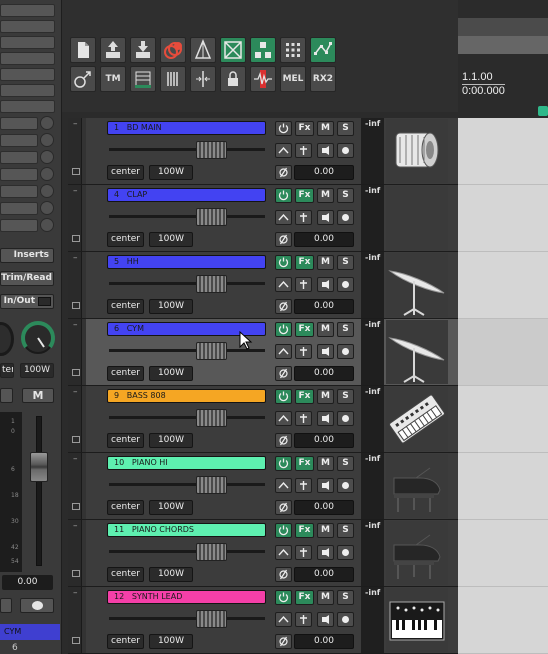 The width and height of the screenshot is (548, 654). What do you see at coordinates (263, 151) in the screenshot?
I see `track: – 1 BD MAIN center 100W Fx M S 0.00 -inf` at bounding box center [263, 151].